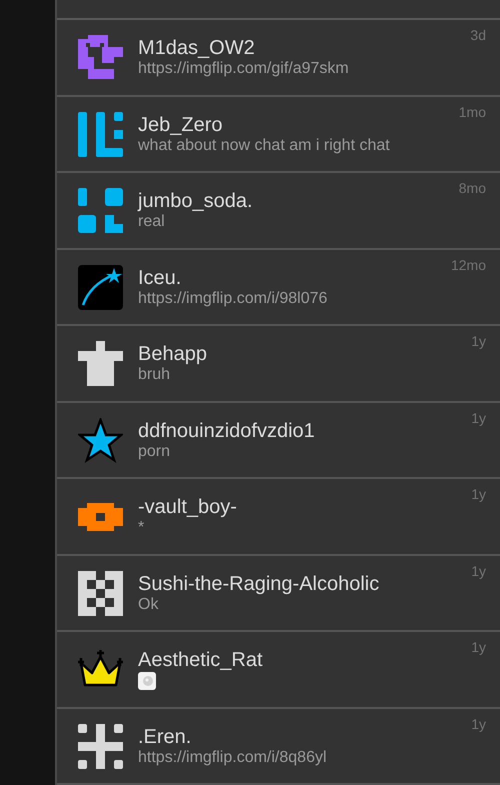 The width and height of the screenshot is (500, 785). I want to click on conversation-item: -vault_boy- * 1y, so click(278, 517).